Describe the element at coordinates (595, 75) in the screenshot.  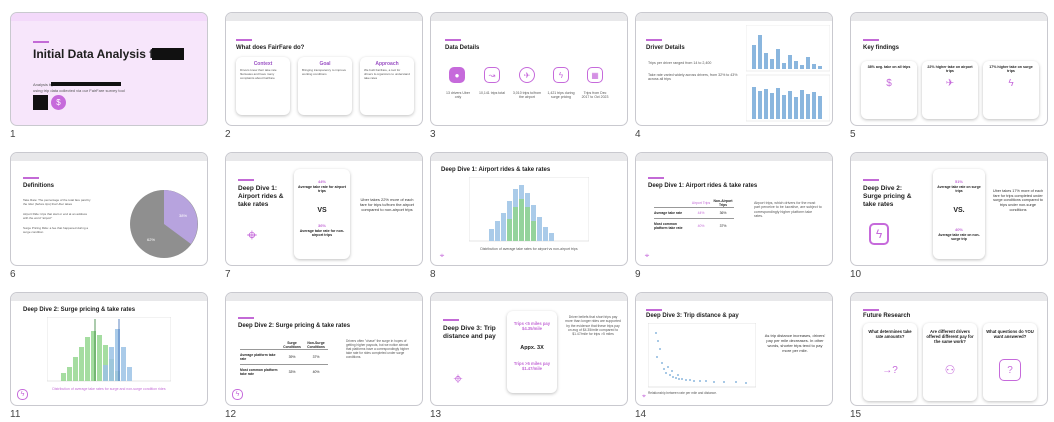
I see `calendar-icon: ▦` at that location.